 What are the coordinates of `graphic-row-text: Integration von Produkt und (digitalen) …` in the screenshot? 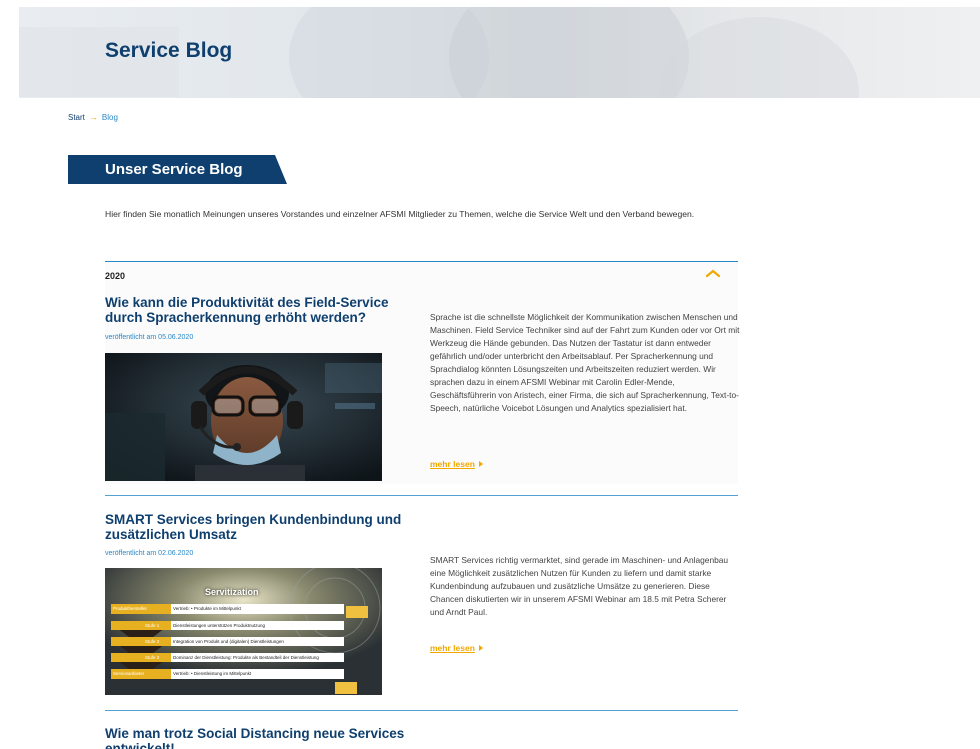 It's located at (257, 641).